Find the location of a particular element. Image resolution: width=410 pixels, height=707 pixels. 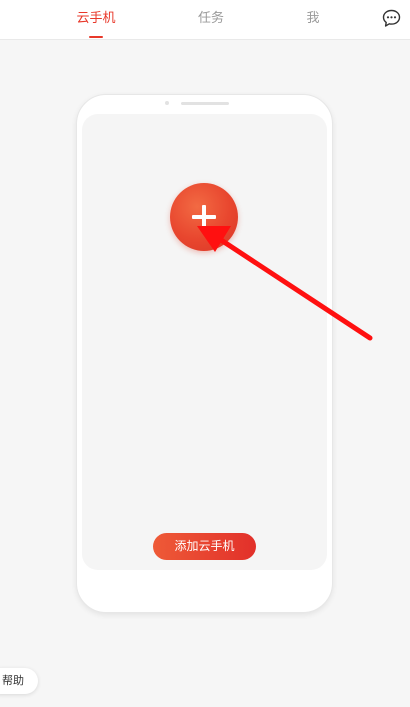

tab-tasks: 任务 is located at coordinates (211, 19).